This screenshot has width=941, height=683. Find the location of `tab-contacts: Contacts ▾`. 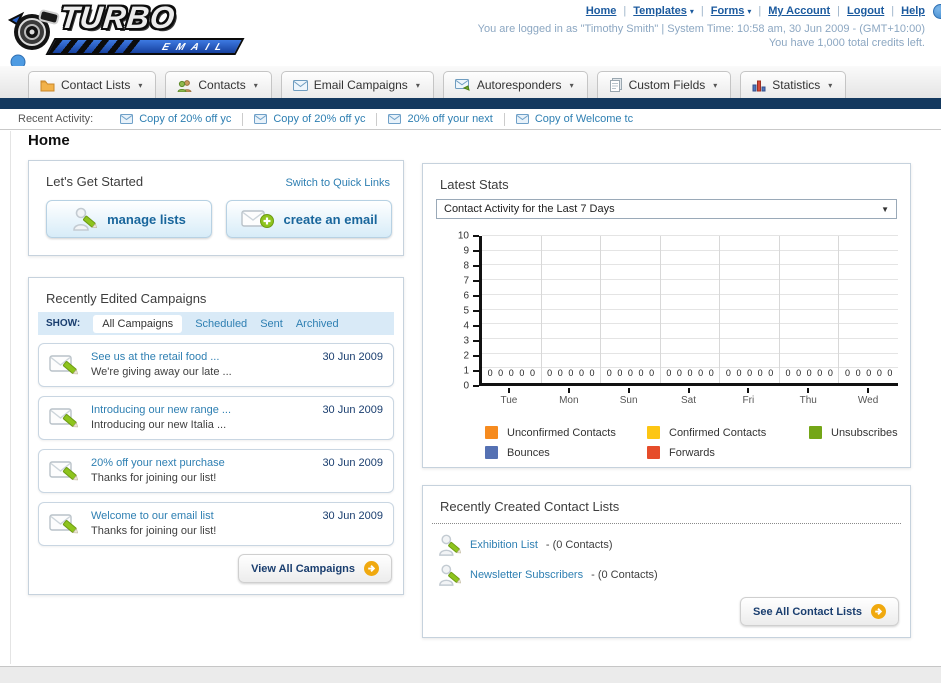

tab-contacts: Contacts ▾ is located at coordinates (218, 84).